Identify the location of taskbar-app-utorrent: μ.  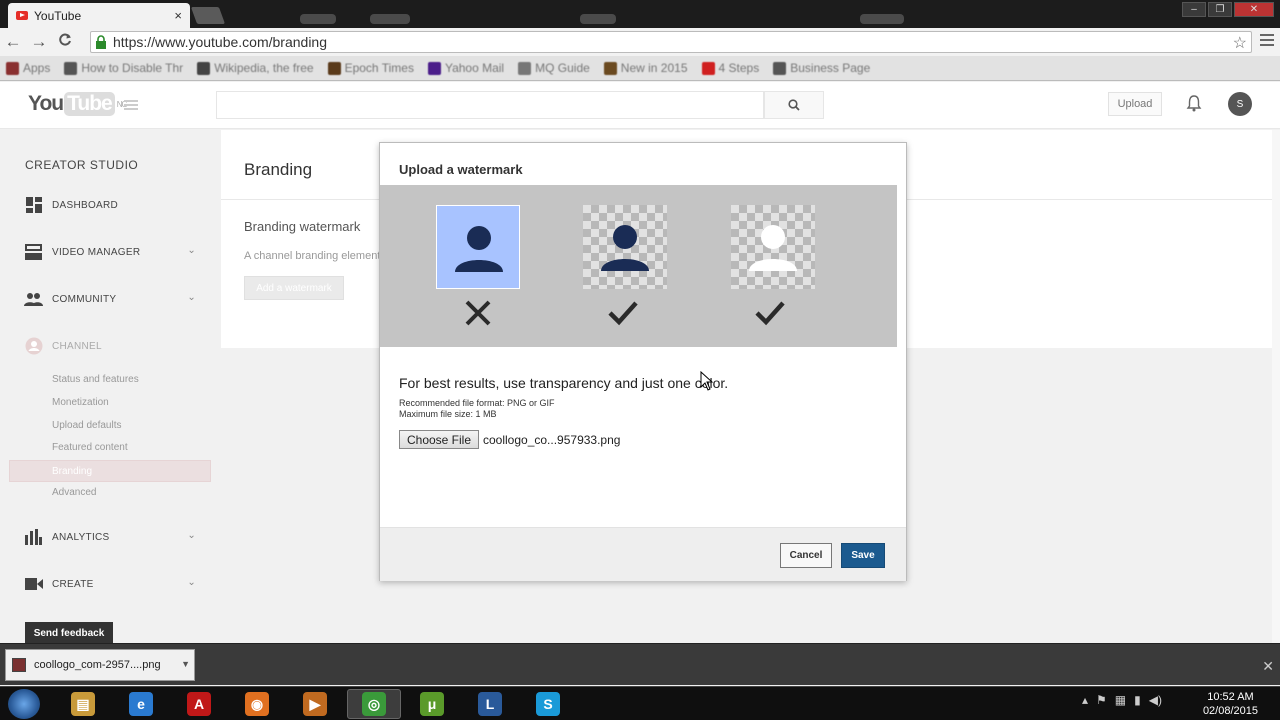
(432, 704).